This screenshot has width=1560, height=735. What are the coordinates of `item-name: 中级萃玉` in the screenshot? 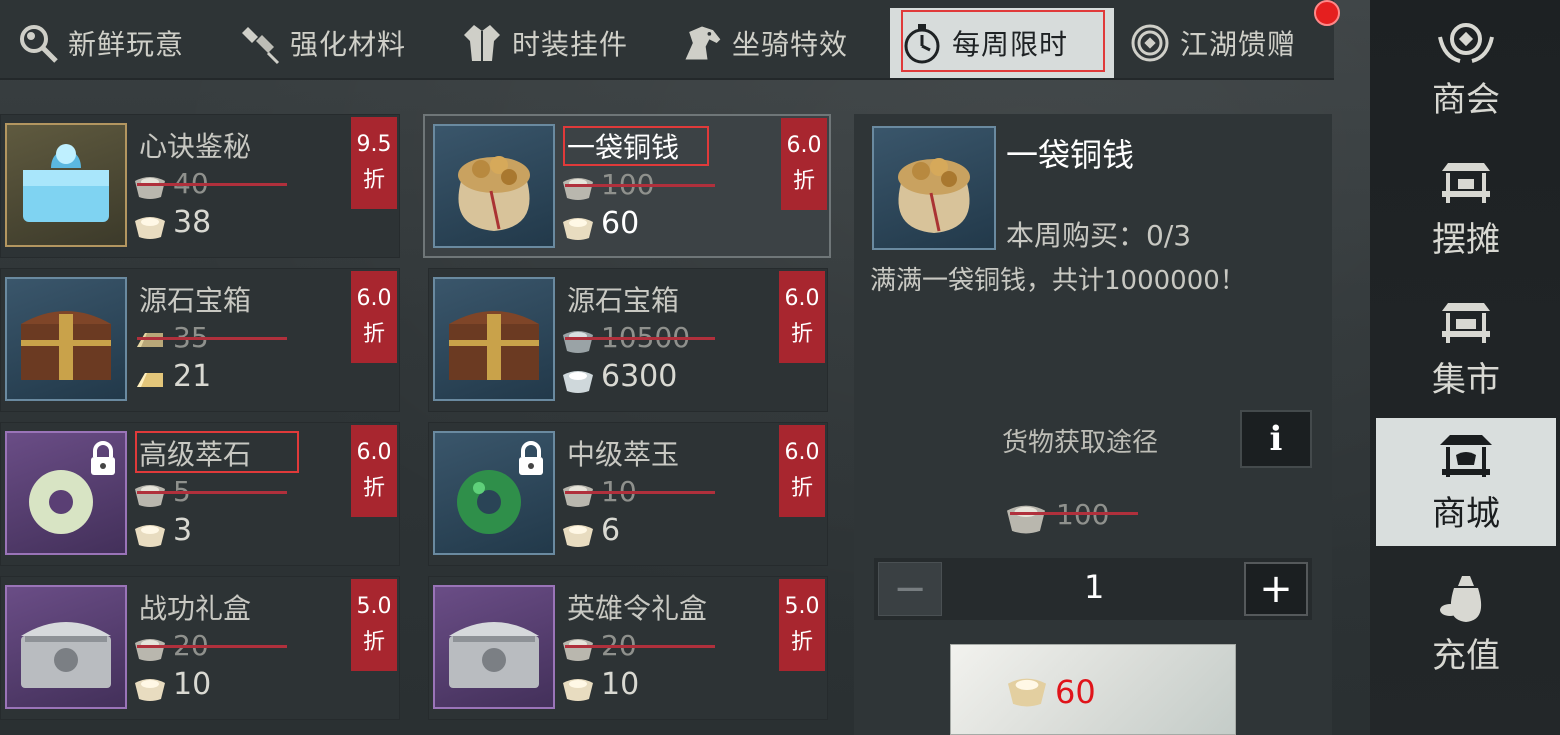 It's located at (623, 454).